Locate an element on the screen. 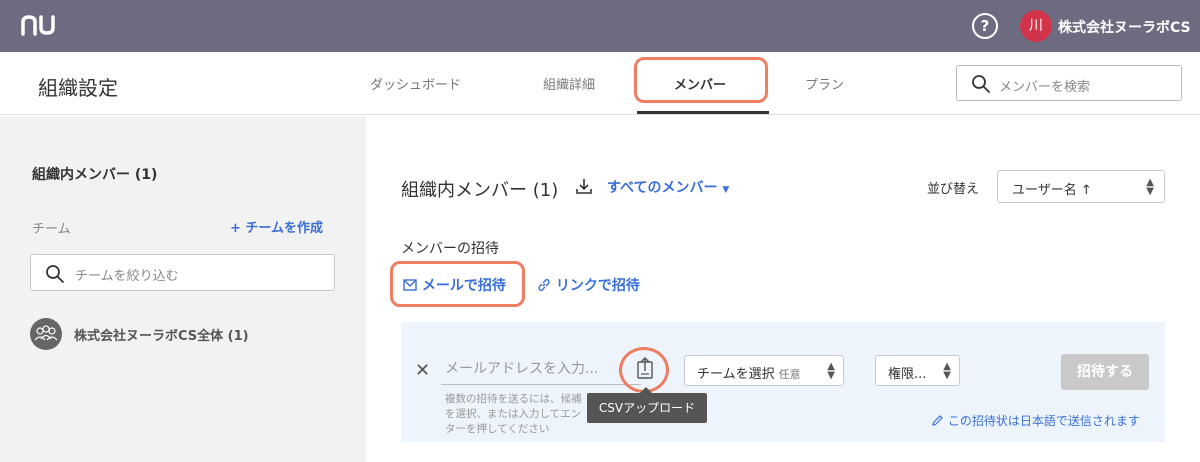 The height and width of the screenshot is (462, 1200). tab-plan: プラン is located at coordinates (824, 83).